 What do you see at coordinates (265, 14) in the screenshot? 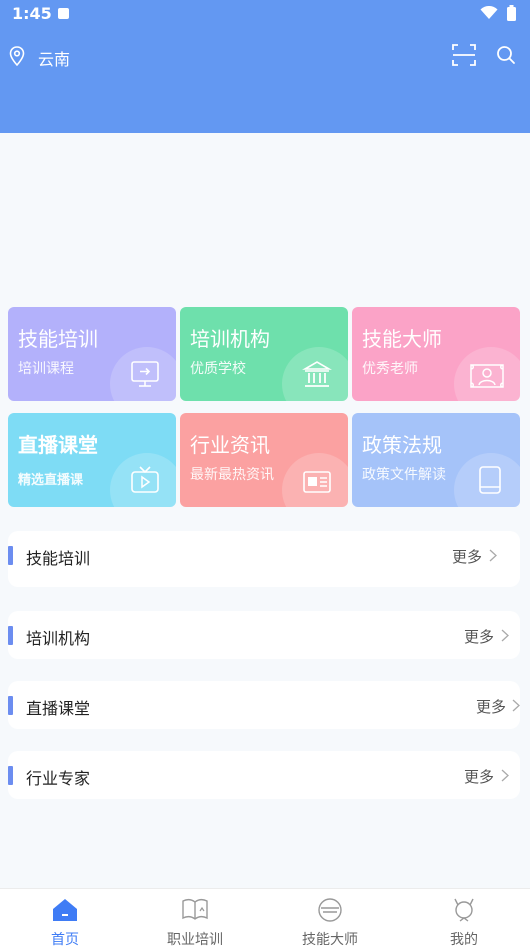
I see `status-bar: 1:45` at bounding box center [265, 14].